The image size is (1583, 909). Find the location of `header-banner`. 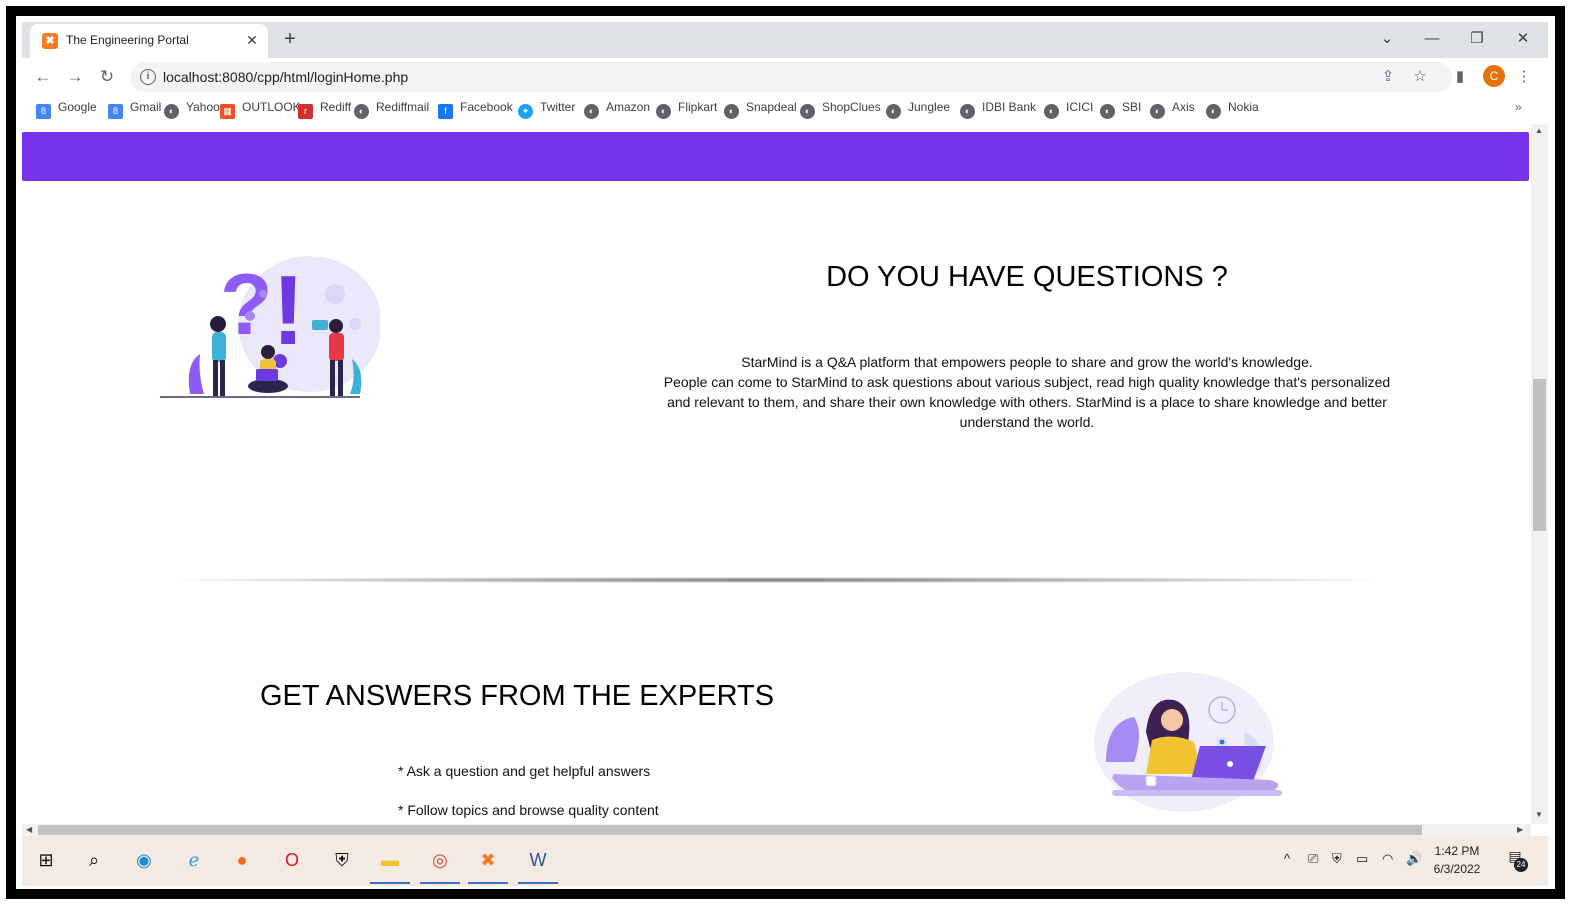

header-banner is located at coordinates (775, 156).